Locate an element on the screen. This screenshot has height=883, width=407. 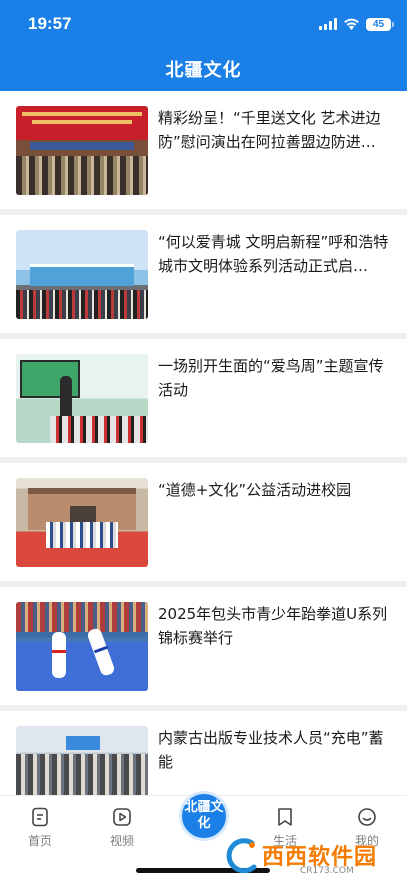
home-document-icon is located at coordinates (40, 817).